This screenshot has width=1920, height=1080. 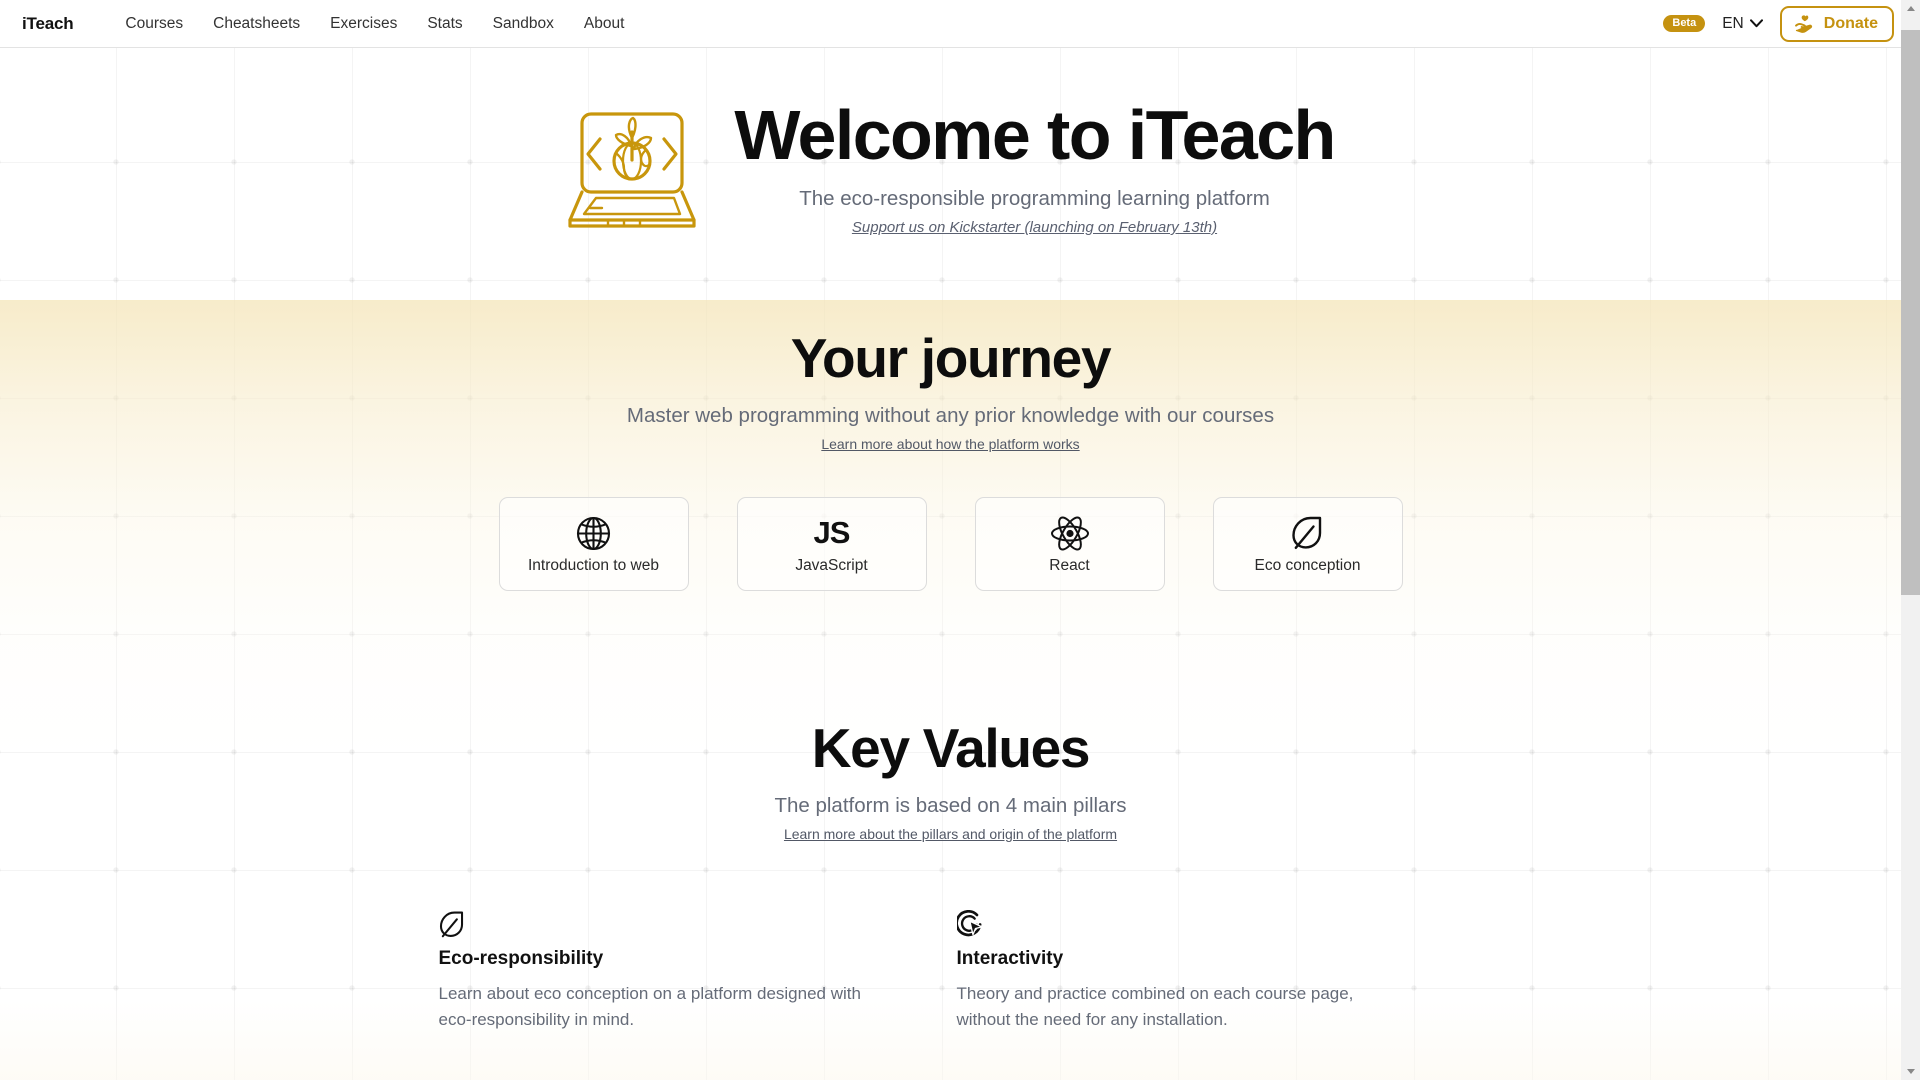 I want to click on scroll-down-arrow-button, so click(x=1910, y=1071).